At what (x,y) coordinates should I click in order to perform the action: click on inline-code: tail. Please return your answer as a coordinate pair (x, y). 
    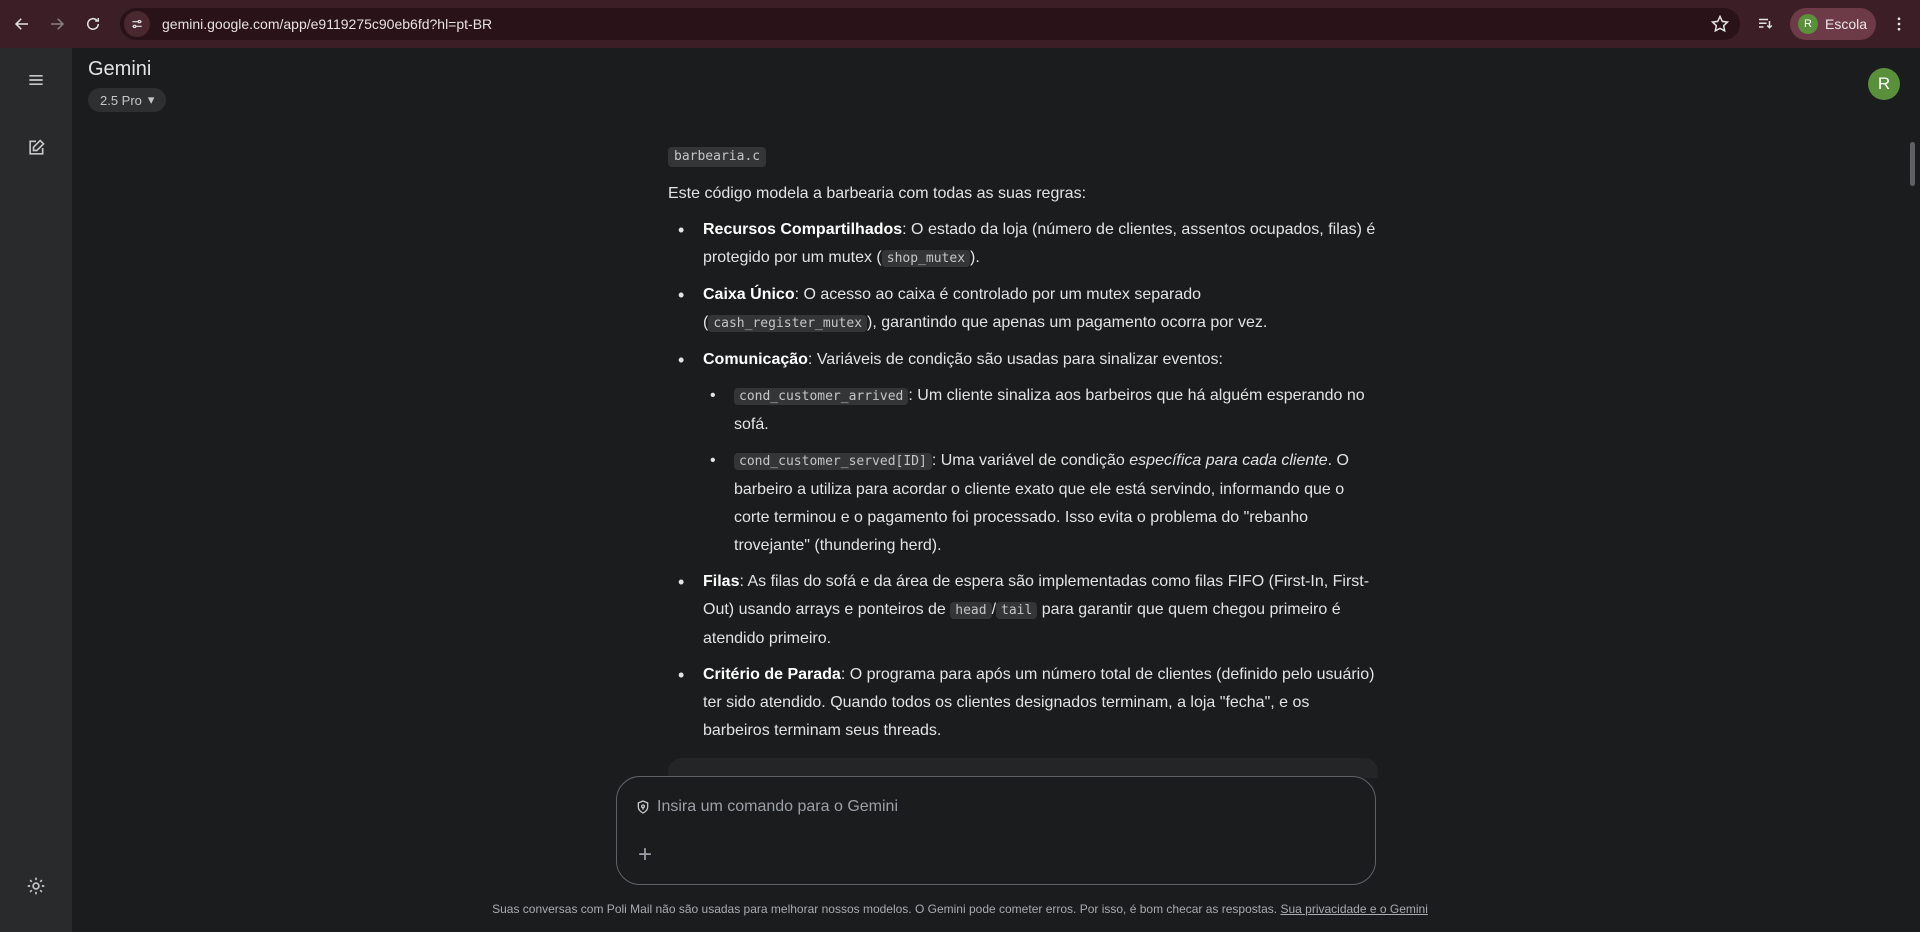
    Looking at the image, I should click on (1017, 610).